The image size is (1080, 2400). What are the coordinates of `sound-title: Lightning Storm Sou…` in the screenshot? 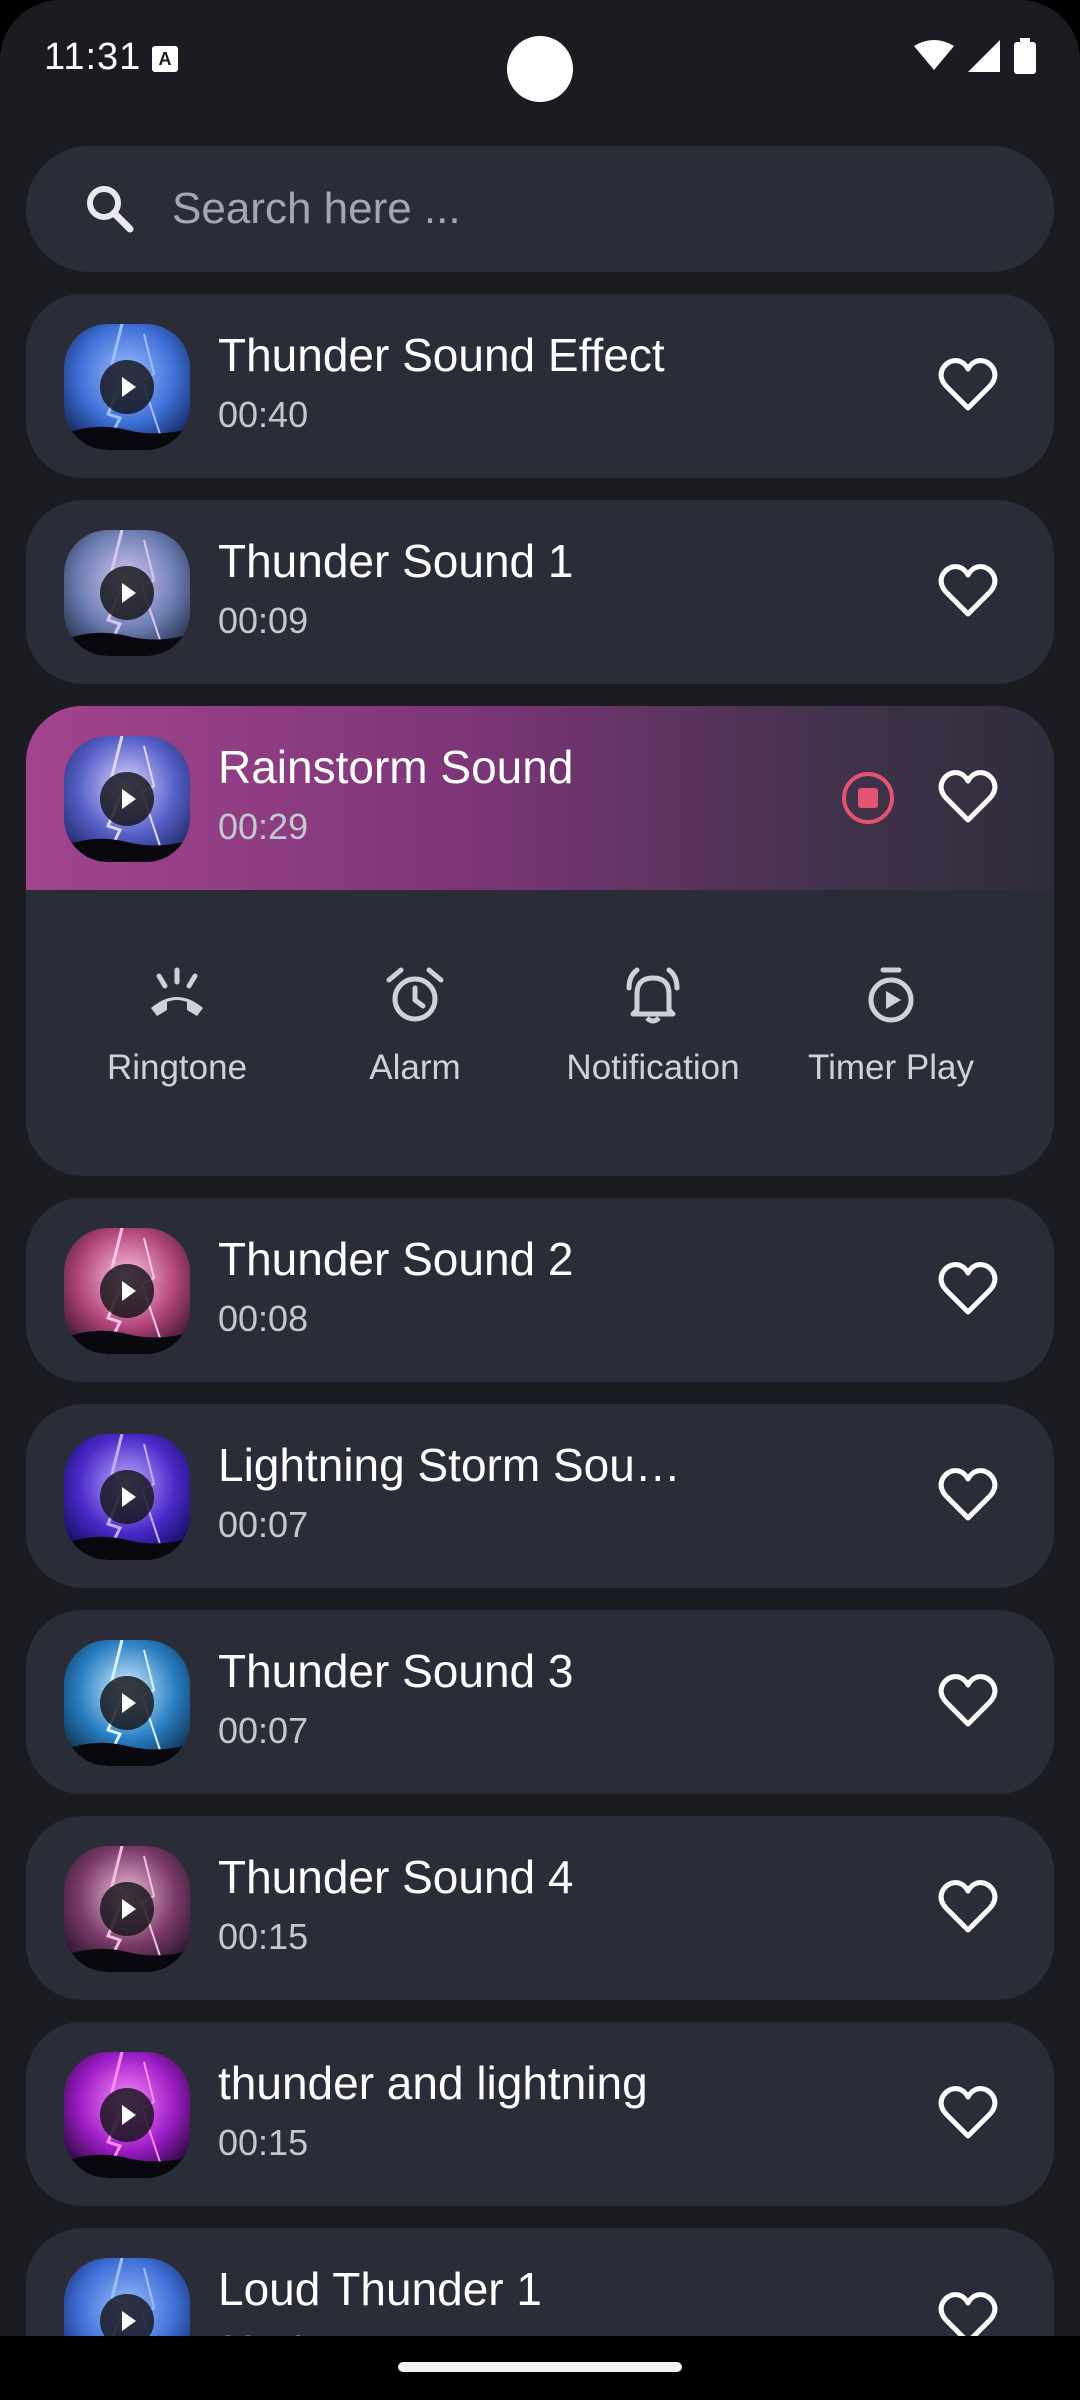 It's located at (449, 1465).